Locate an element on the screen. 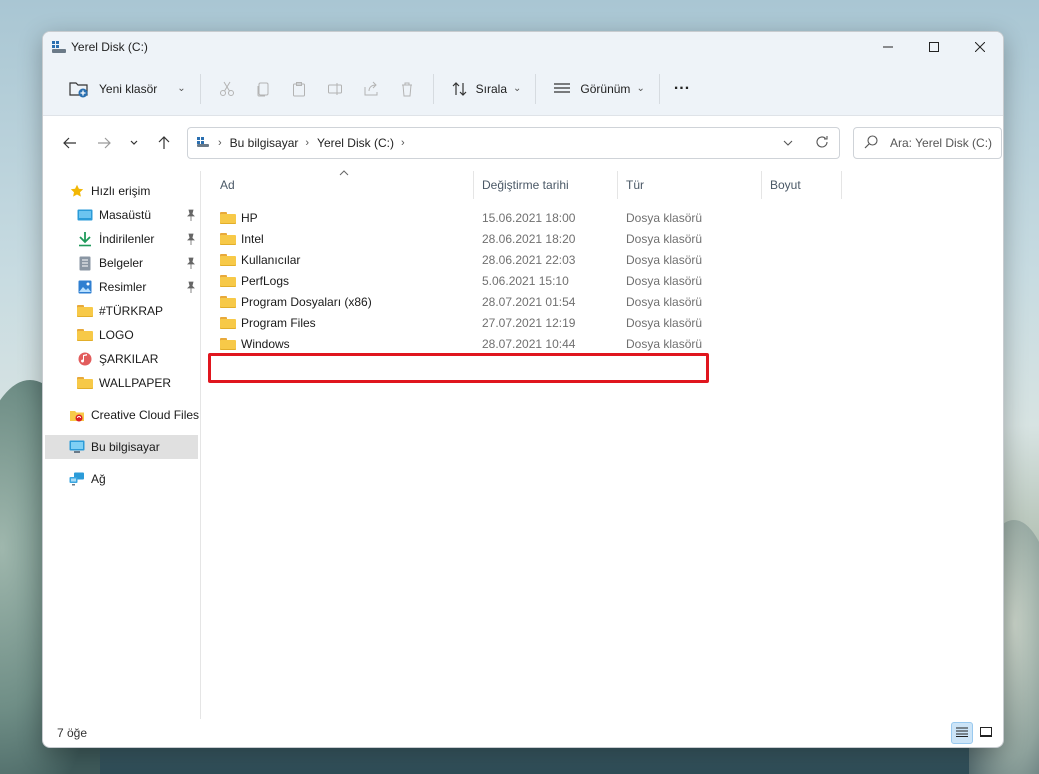 Image resolution: width=1039 pixels, height=774 pixels. sidebar-item-label: Hızlı erişim is located at coordinates (121, 191).